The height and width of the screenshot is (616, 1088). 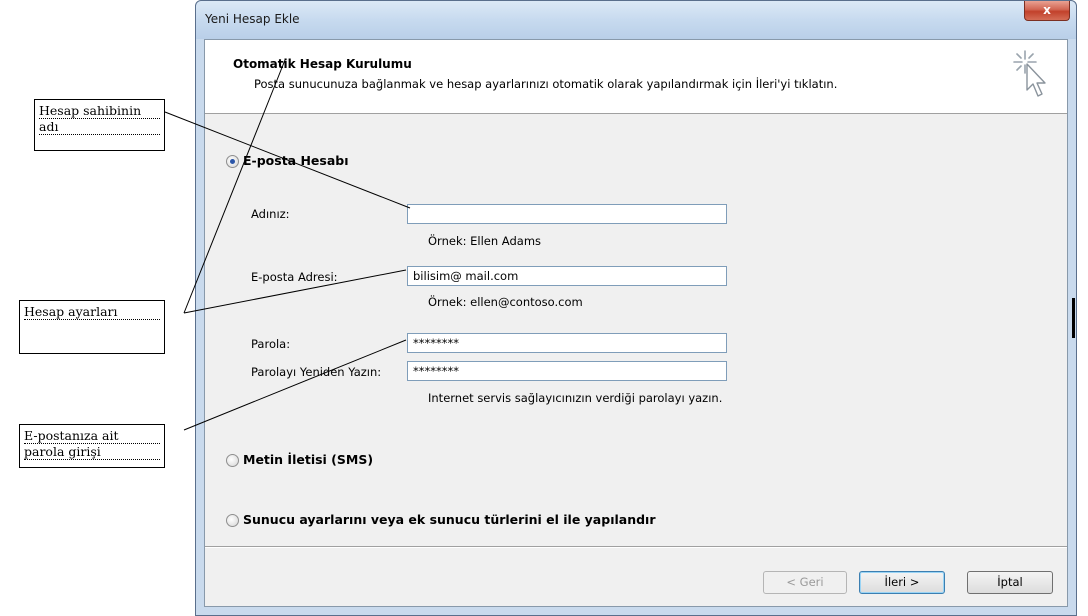 What do you see at coordinates (232, 161) in the screenshot?
I see `email-account-radio` at bounding box center [232, 161].